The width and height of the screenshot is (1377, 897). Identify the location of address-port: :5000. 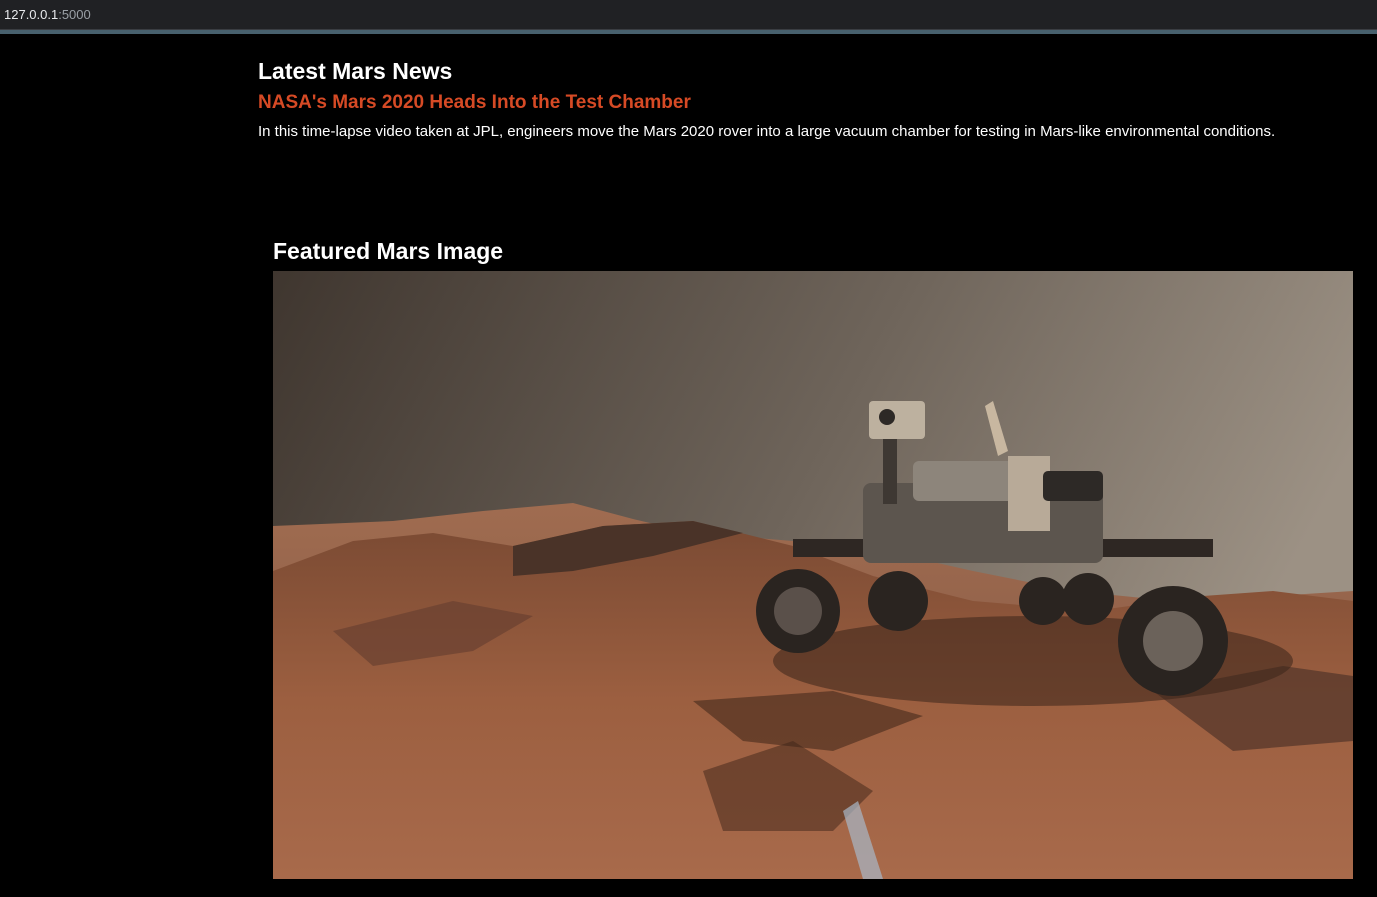
(74, 14).